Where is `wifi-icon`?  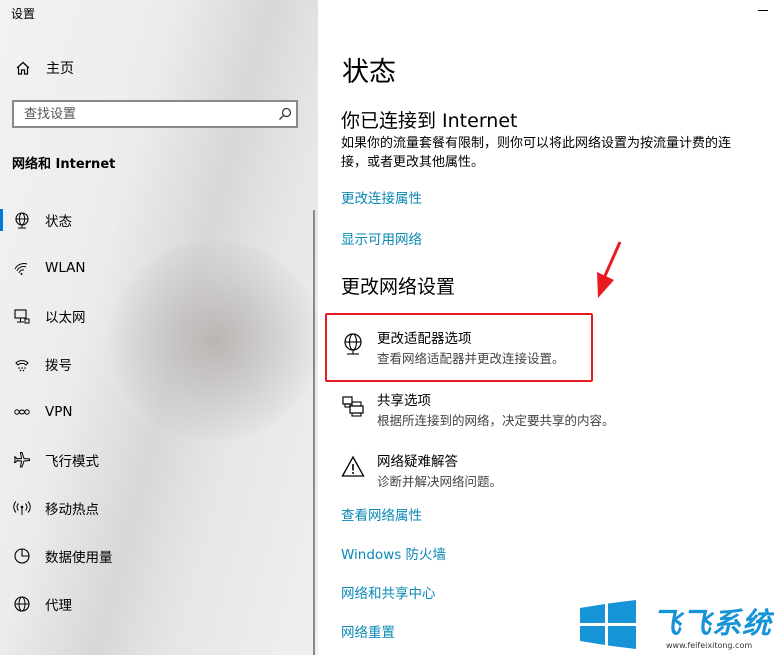 wifi-icon is located at coordinates (22, 268).